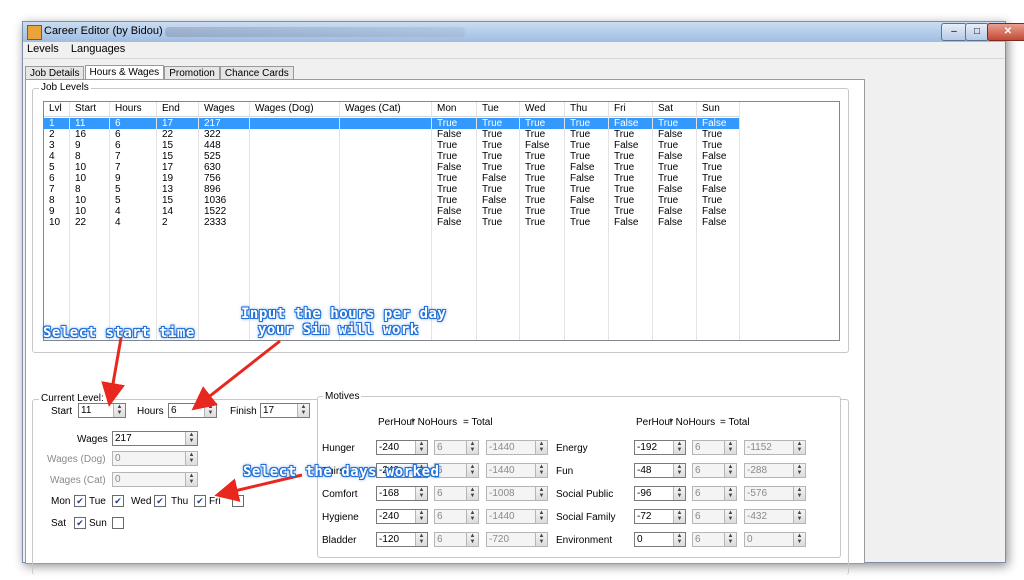 This screenshot has width=1024, height=580. What do you see at coordinates (392, 178) in the screenshot?
I see `table-row: 6 10 9 19 756 True False True False True True True` at bounding box center [392, 178].